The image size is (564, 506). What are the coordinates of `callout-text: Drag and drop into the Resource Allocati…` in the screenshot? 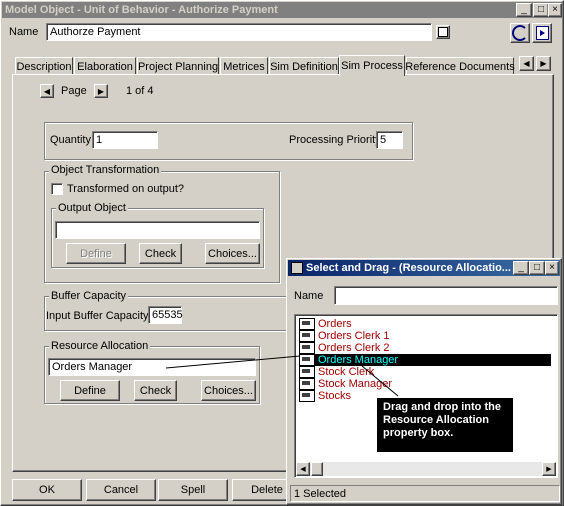 It's located at (442, 420).